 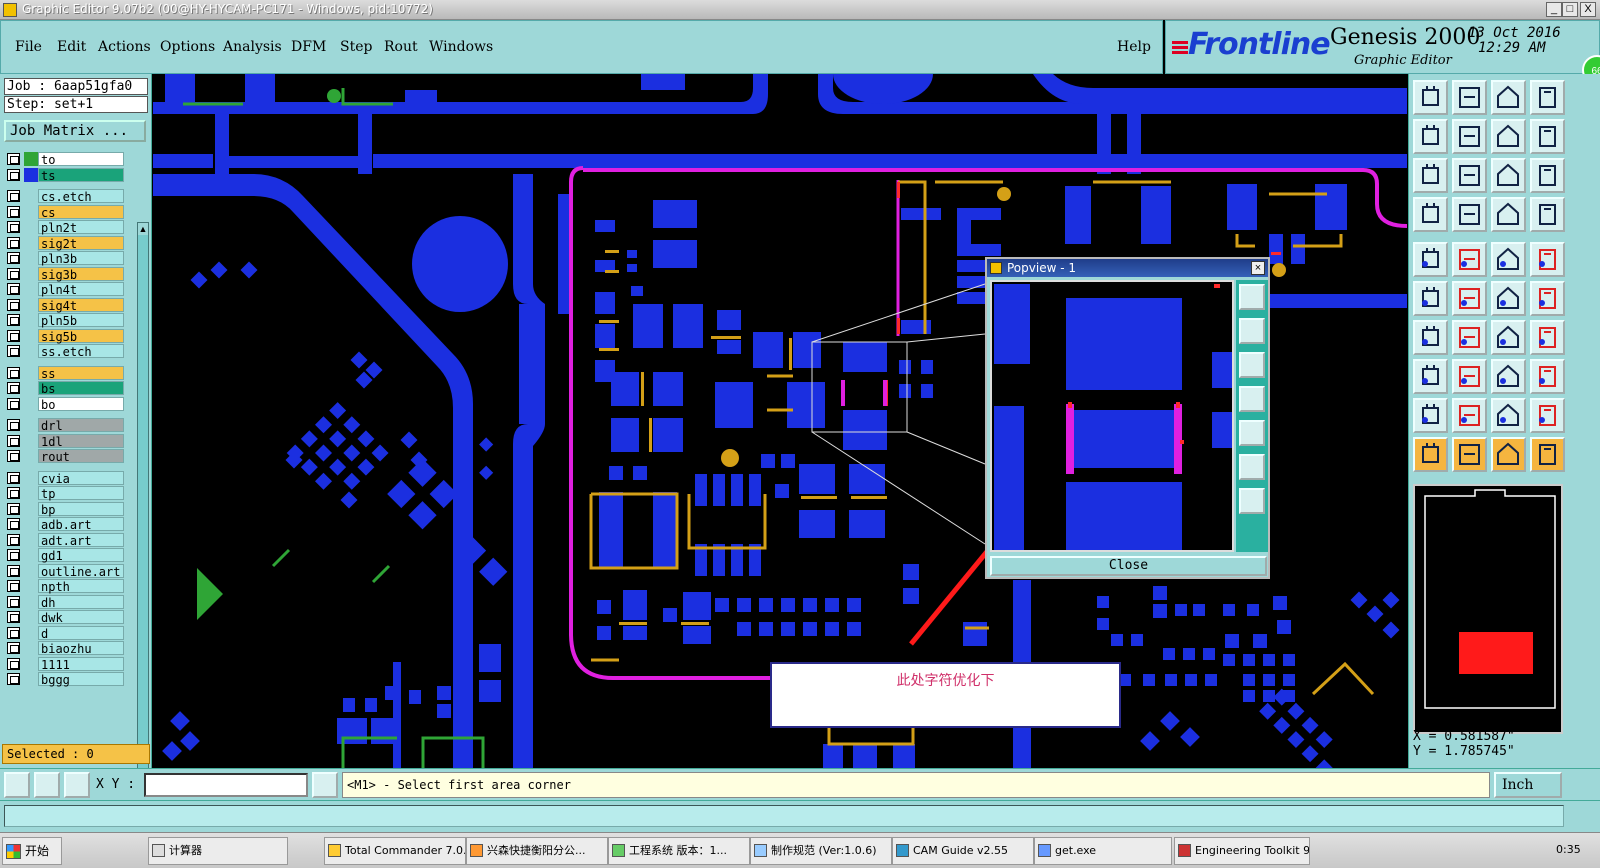 I want to click on layer-toggle-icon, so click(x=1547, y=214).